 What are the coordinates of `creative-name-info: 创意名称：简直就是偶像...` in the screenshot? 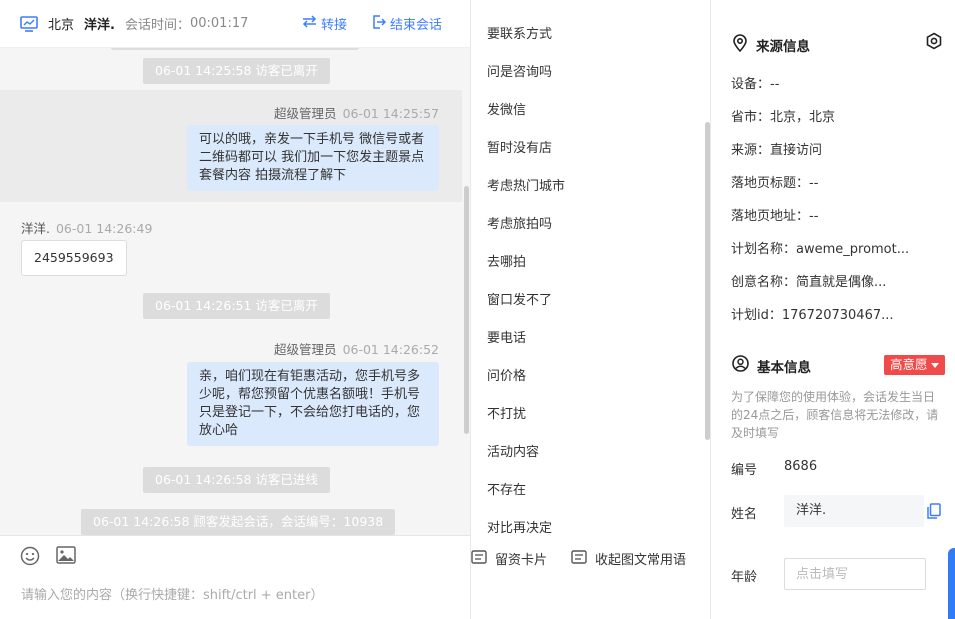 It's located at (809, 282).